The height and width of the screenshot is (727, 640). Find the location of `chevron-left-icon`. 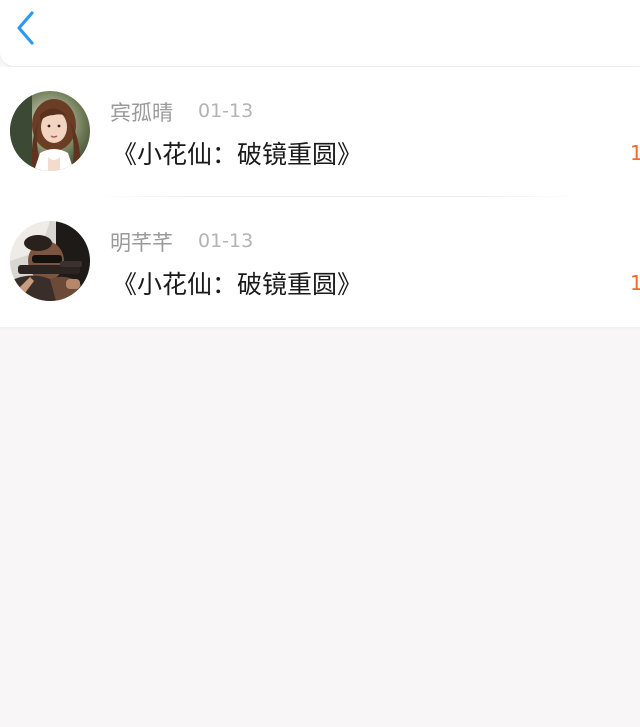

chevron-left-icon is located at coordinates (25, 28).